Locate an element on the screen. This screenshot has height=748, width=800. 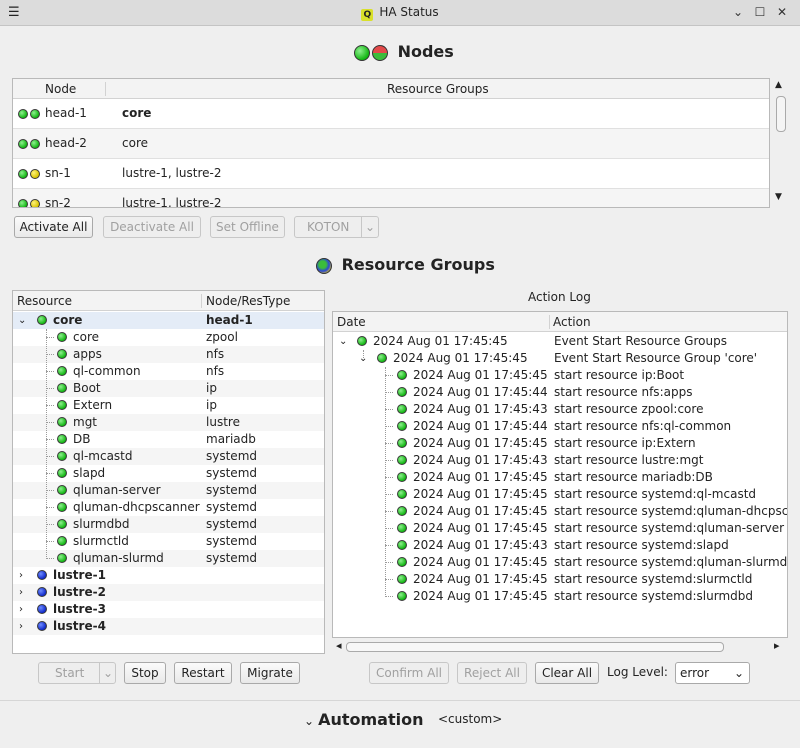
resource-row: › lustre-4 is located at coordinates (168, 626).